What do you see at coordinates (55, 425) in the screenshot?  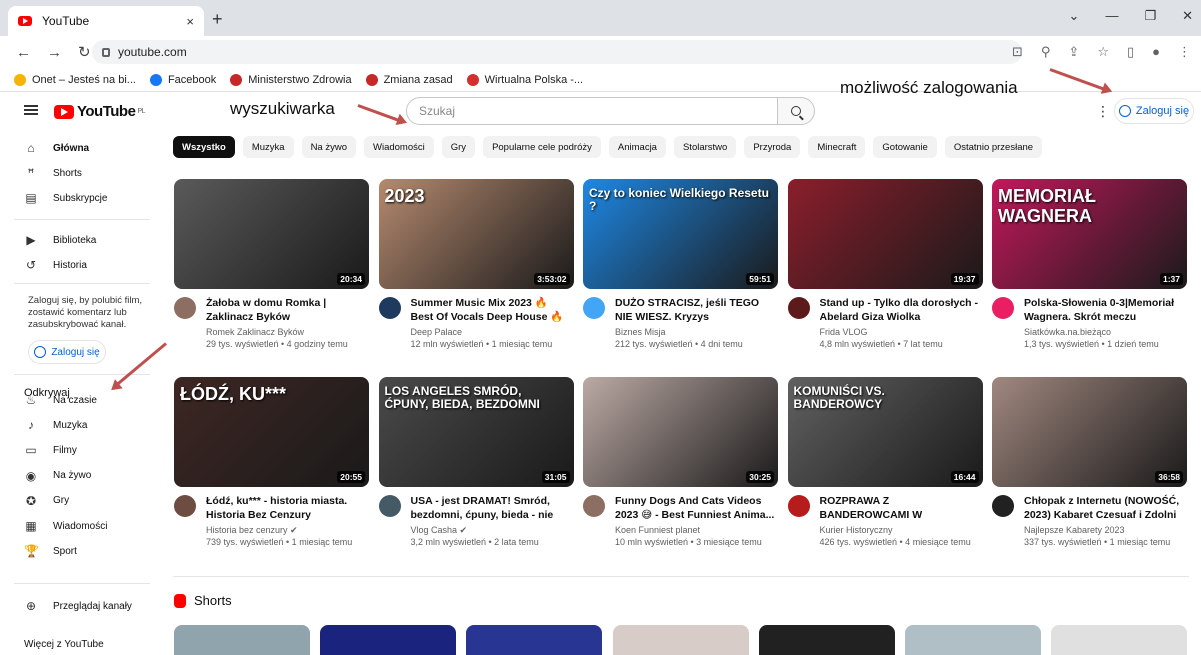 I see `sidebar-item-music: ♪ Muzyka` at bounding box center [55, 425].